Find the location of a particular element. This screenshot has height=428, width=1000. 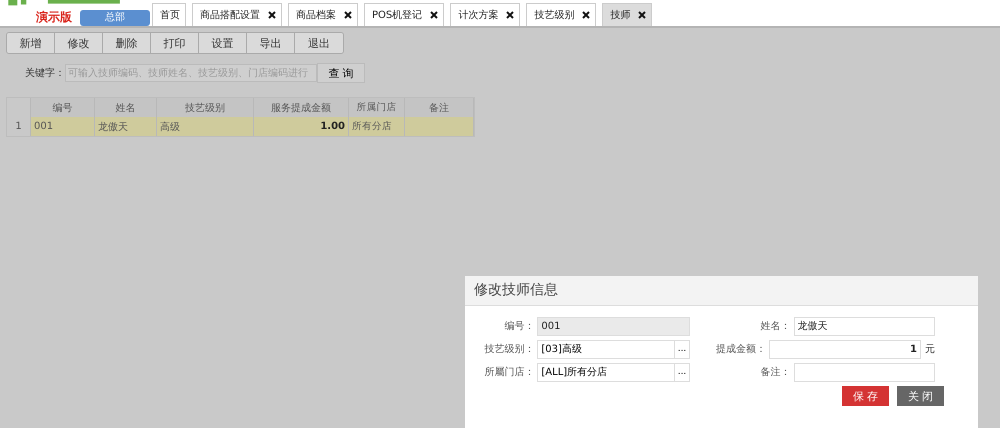

field-label: 所屬门店： is located at coordinates (509, 372).